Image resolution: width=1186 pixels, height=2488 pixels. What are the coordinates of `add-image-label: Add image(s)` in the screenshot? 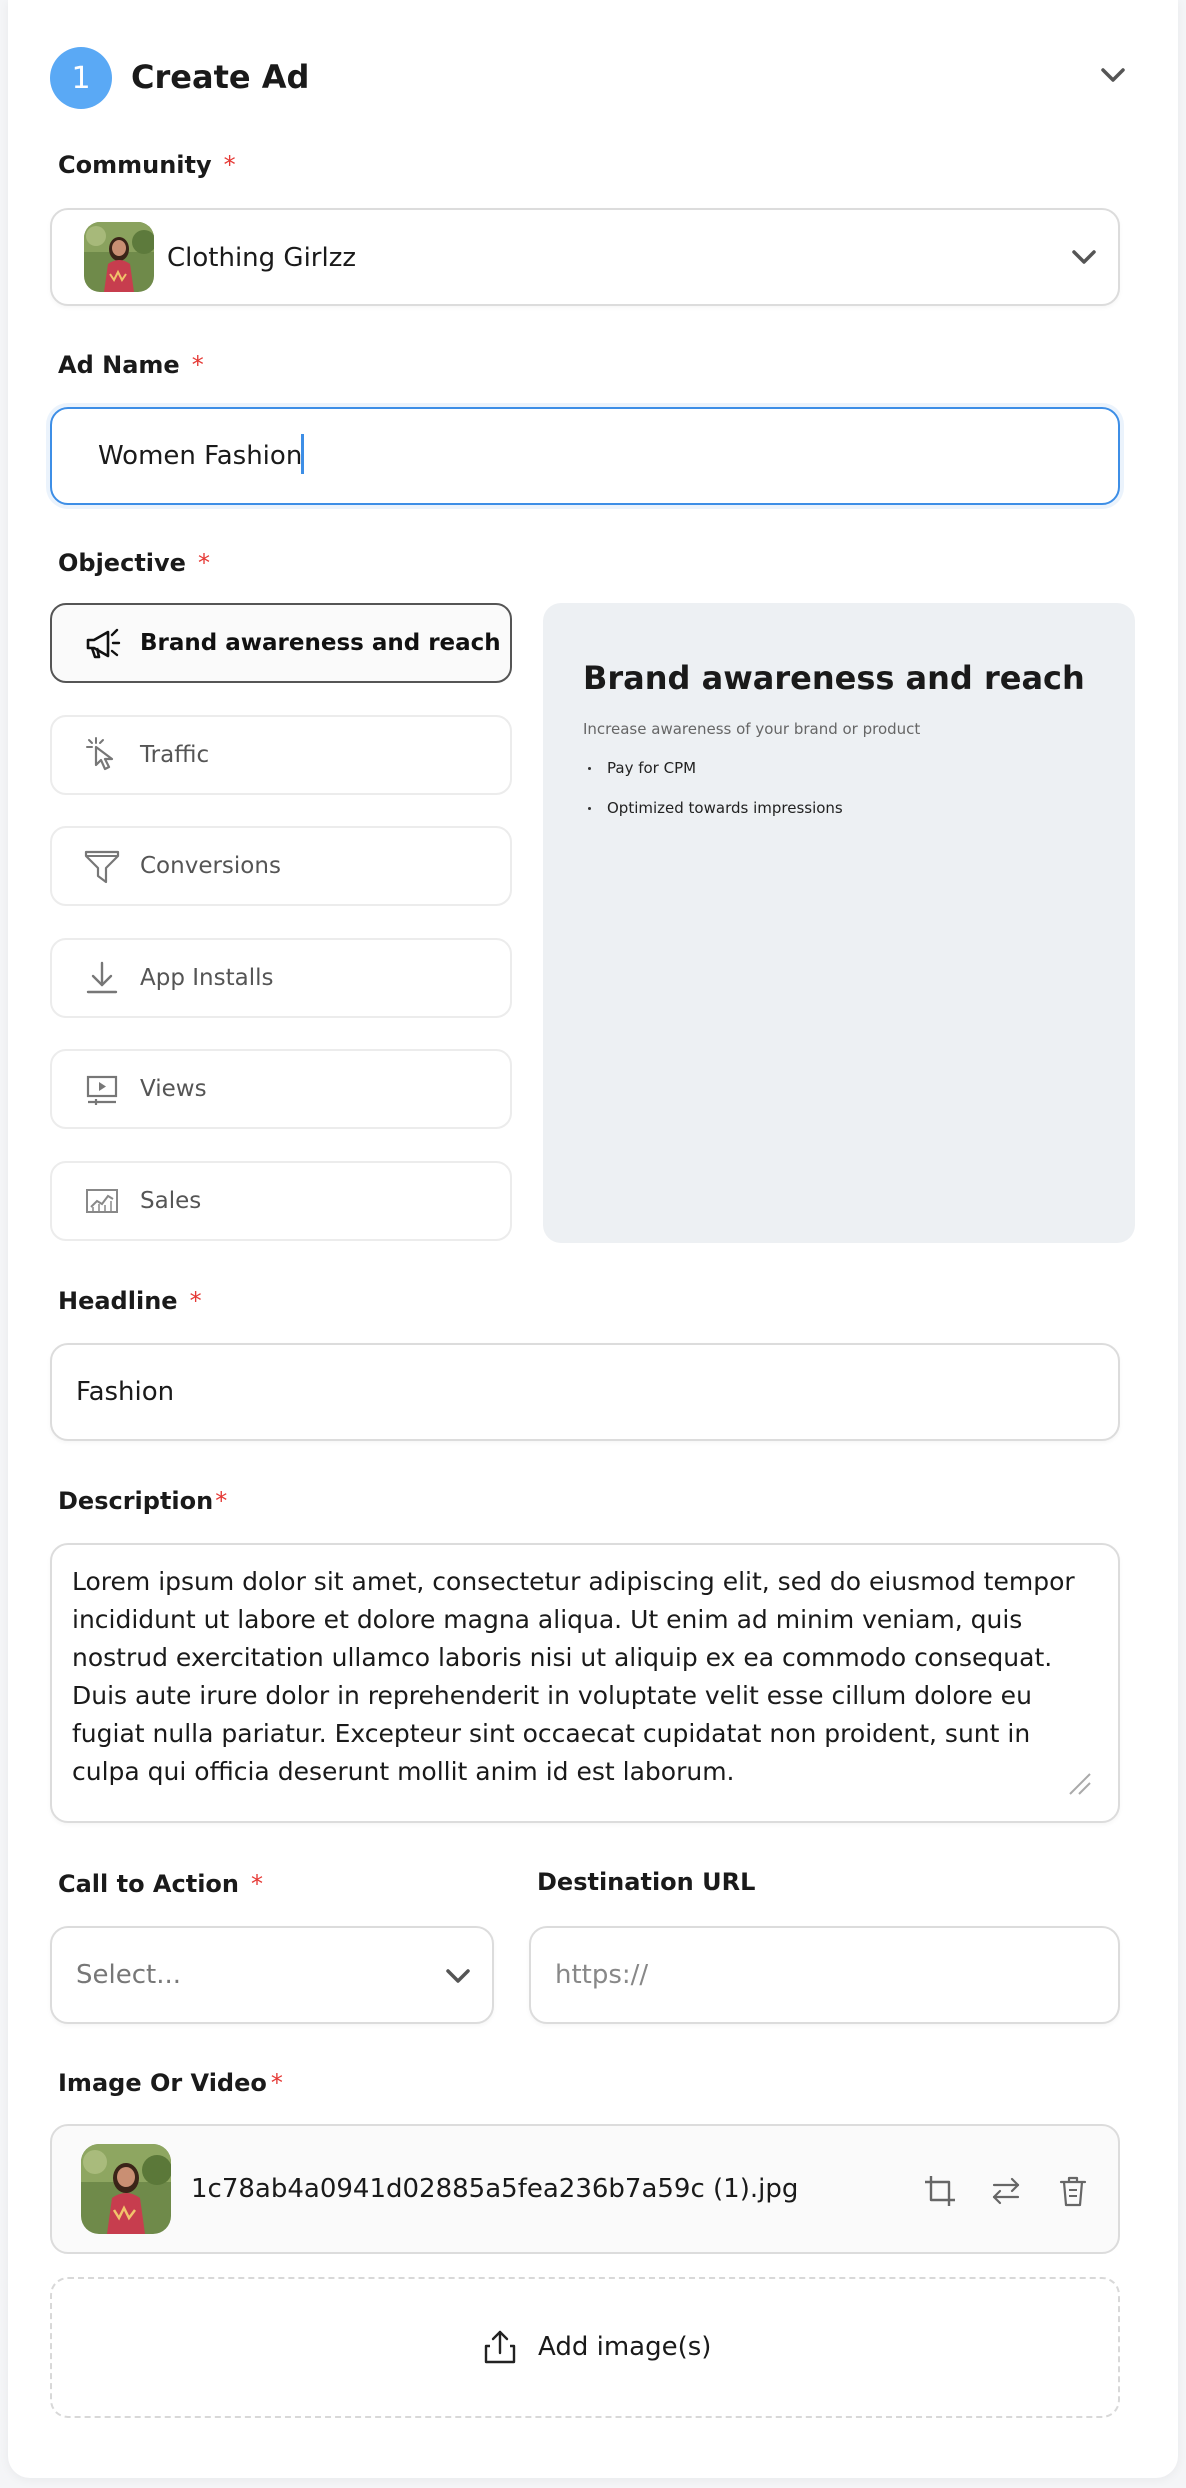 It's located at (624, 2347).